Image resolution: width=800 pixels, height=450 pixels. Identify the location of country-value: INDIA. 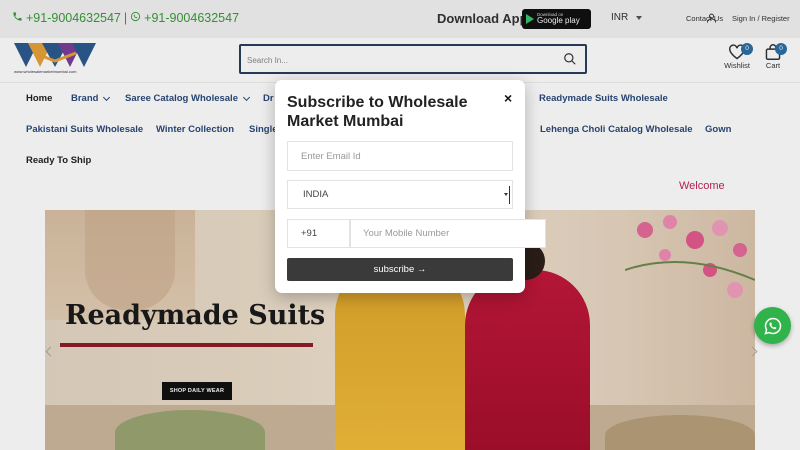
(316, 194).